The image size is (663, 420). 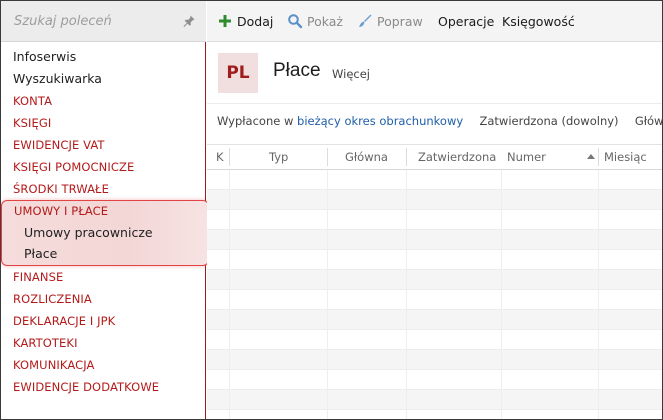 I want to click on search-icon, so click(x=295, y=21).